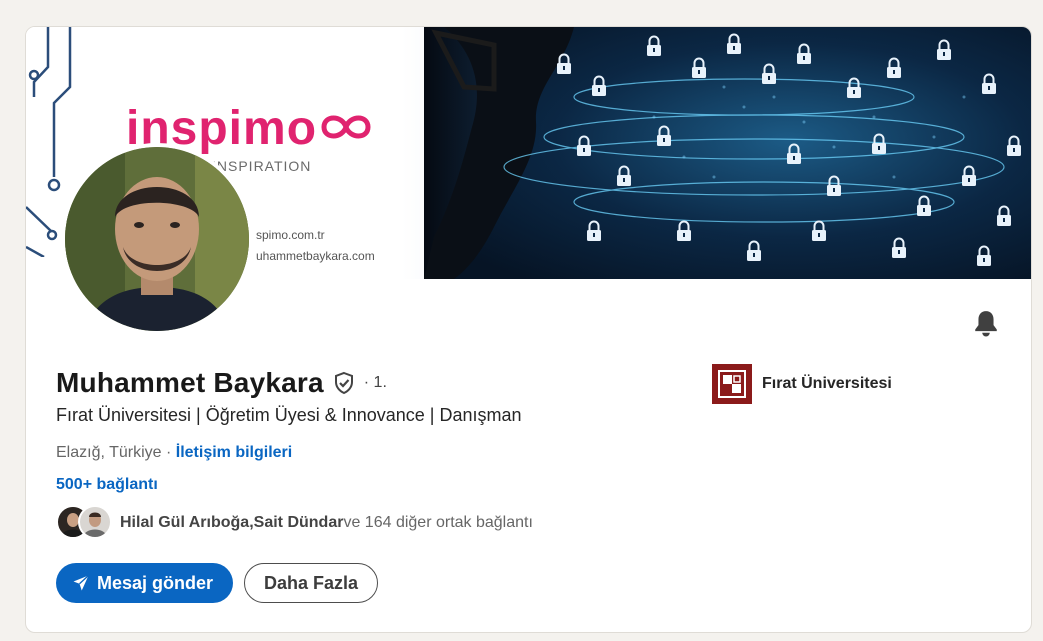 Image resolution: width=1043 pixels, height=641 pixels. I want to click on send-icon, so click(81, 583).